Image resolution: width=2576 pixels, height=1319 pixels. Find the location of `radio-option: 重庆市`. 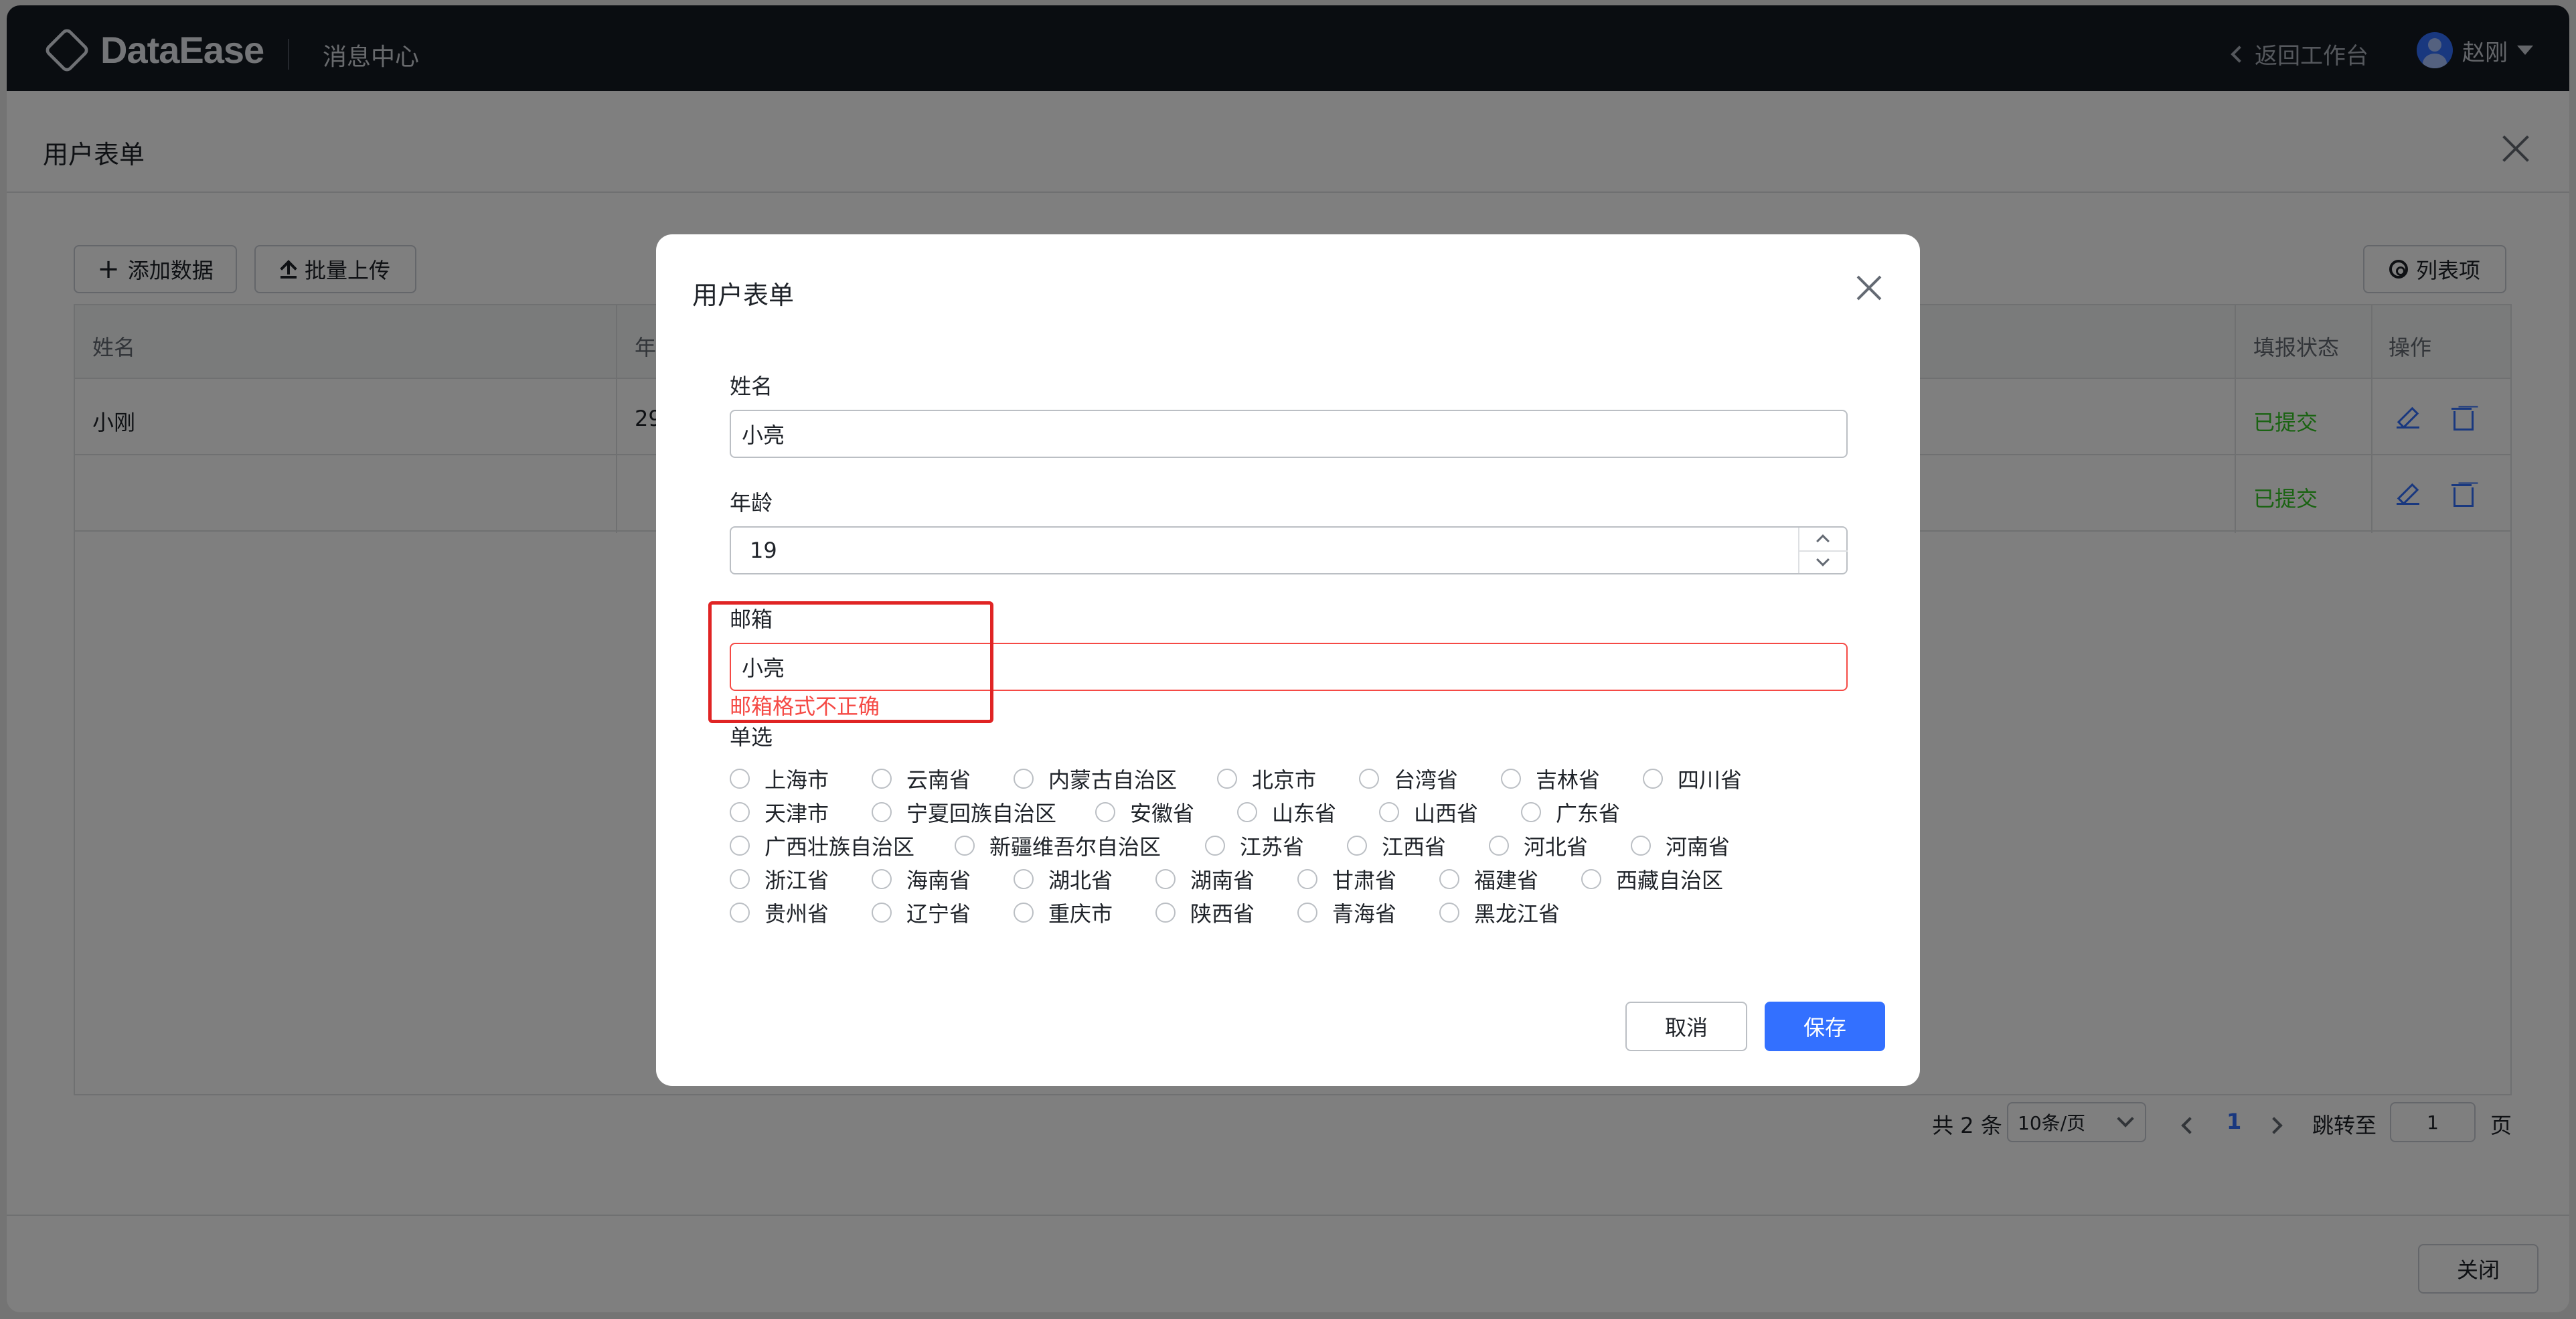

radio-option: 重庆市 is located at coordinates (1063, 912).